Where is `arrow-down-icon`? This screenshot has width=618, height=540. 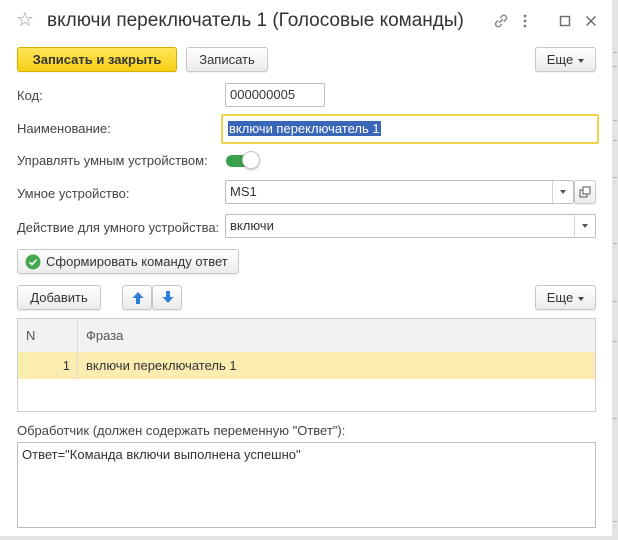
arrow-down-icon is located at coordinates (168, 297).